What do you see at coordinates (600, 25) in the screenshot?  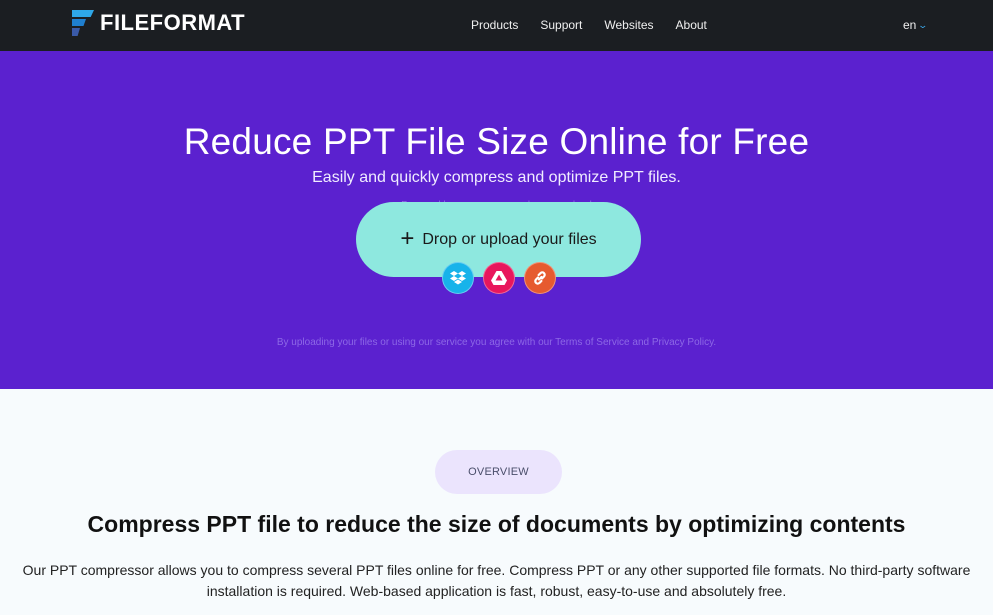 I see `main-nav: Products Support Websites About` at bounding box center [600, 25].